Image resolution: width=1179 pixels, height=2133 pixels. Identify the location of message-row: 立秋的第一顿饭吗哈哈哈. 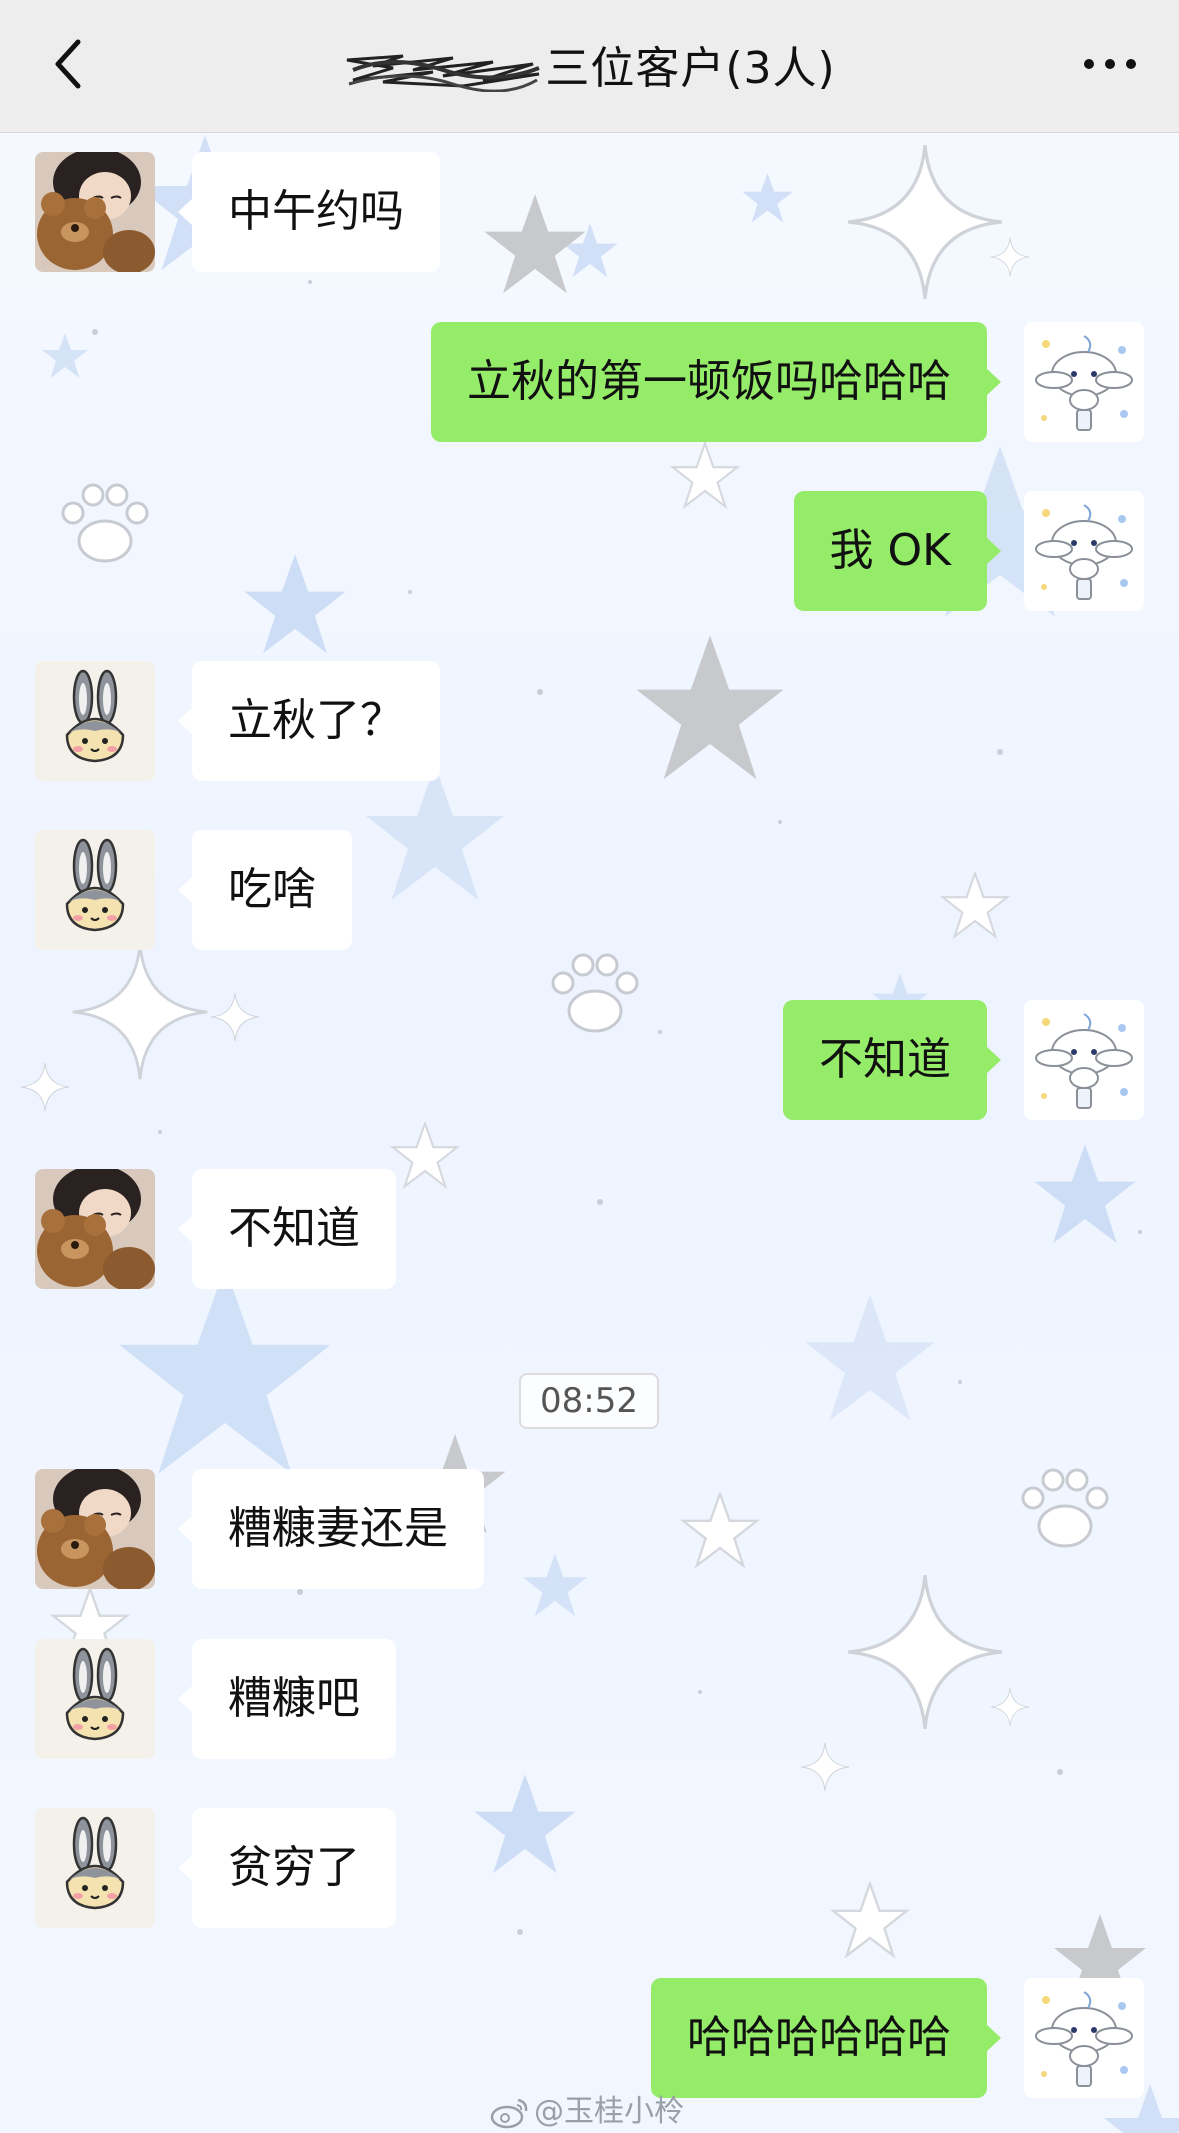
(589, 372).